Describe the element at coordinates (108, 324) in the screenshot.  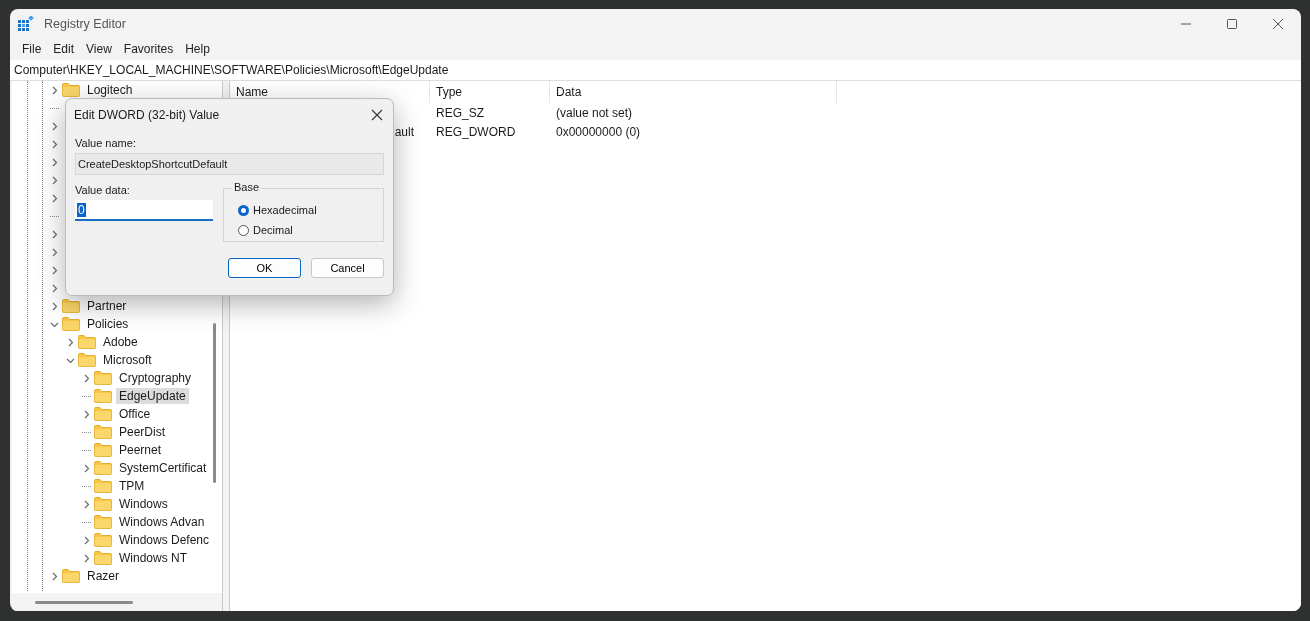
I see `tree-item: Policies` at that location.